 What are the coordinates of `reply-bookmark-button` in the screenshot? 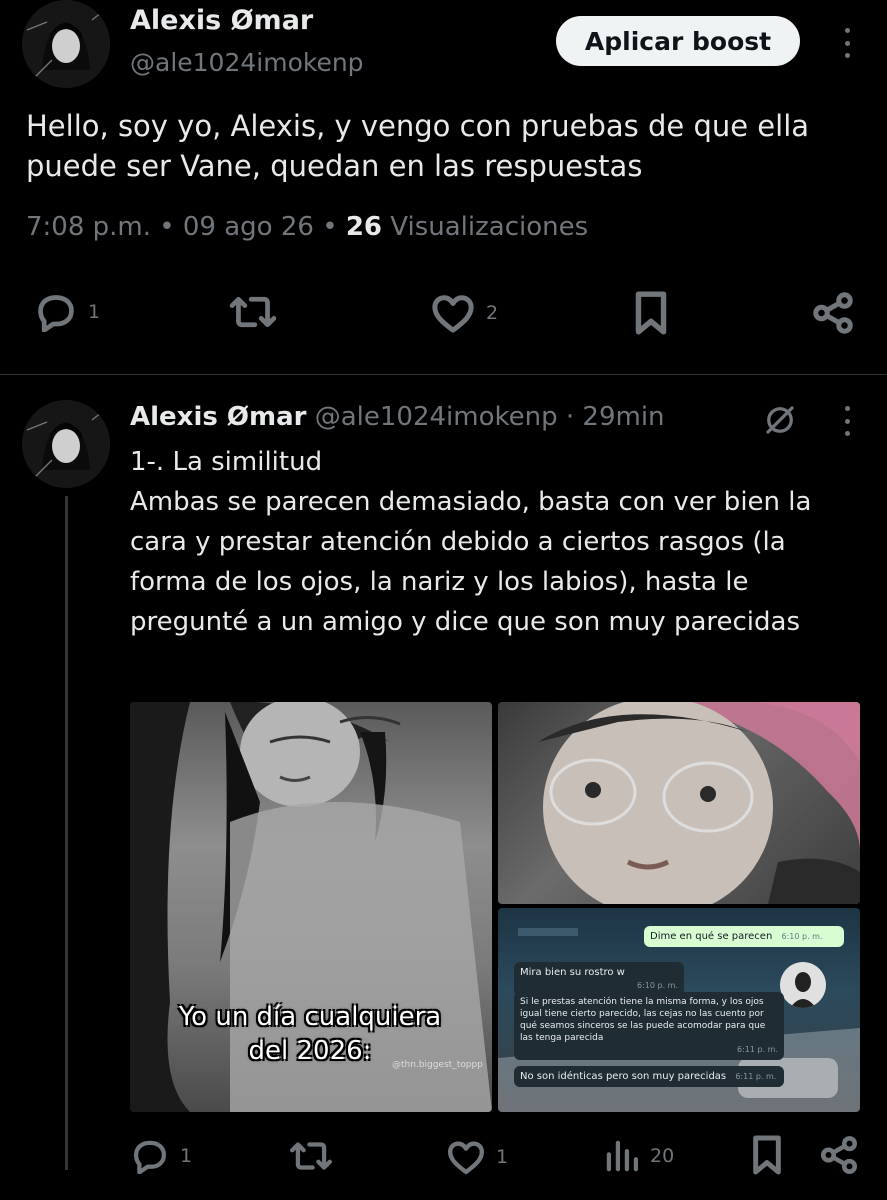 It's located at (767, 1155).